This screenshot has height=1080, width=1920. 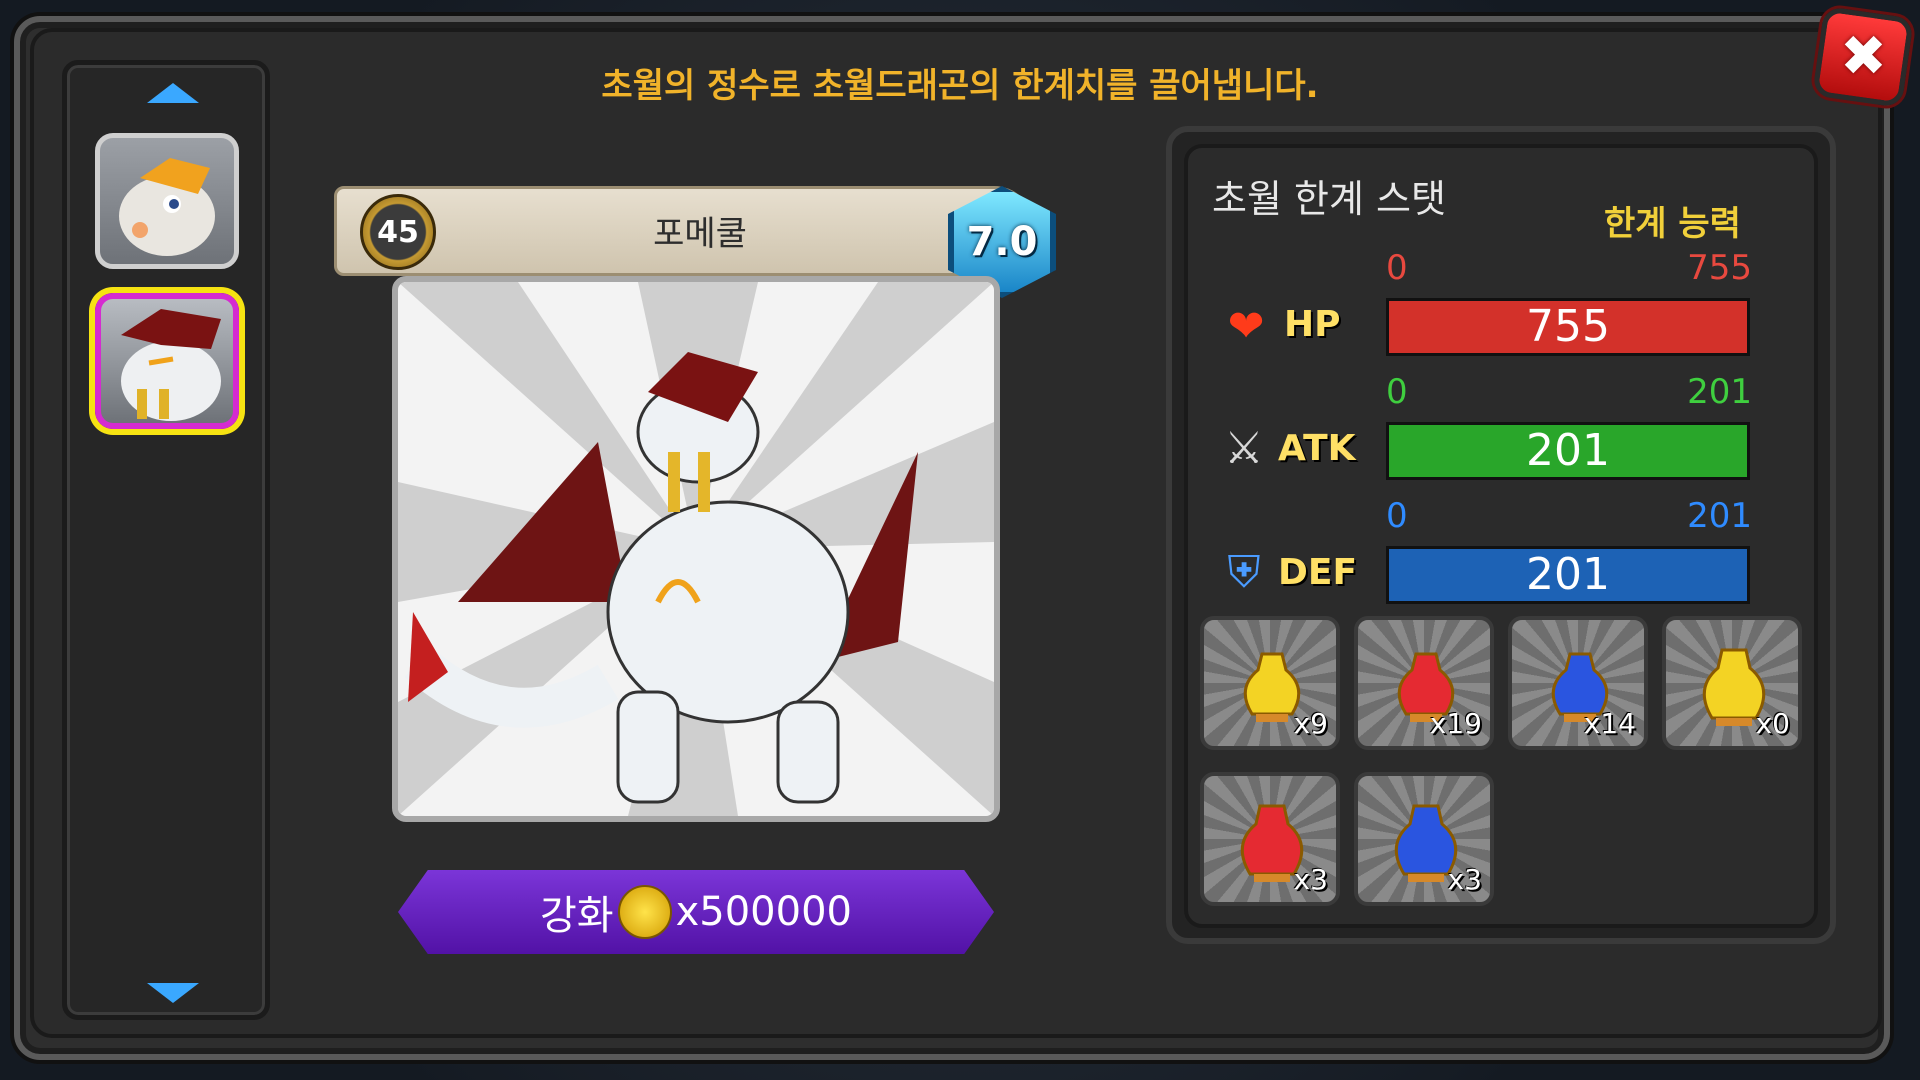 I want to click on dragon-name: 포메쿨, so click(x=700, y=234).